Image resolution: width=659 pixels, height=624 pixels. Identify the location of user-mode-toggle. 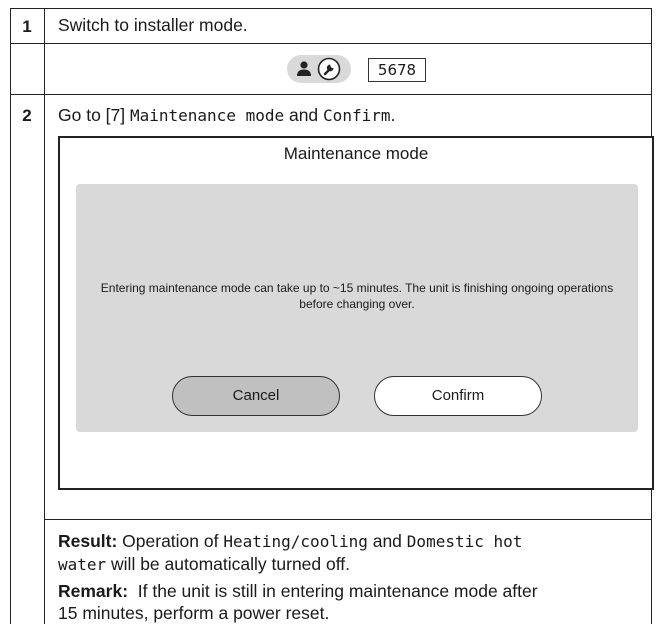
(319, 69).